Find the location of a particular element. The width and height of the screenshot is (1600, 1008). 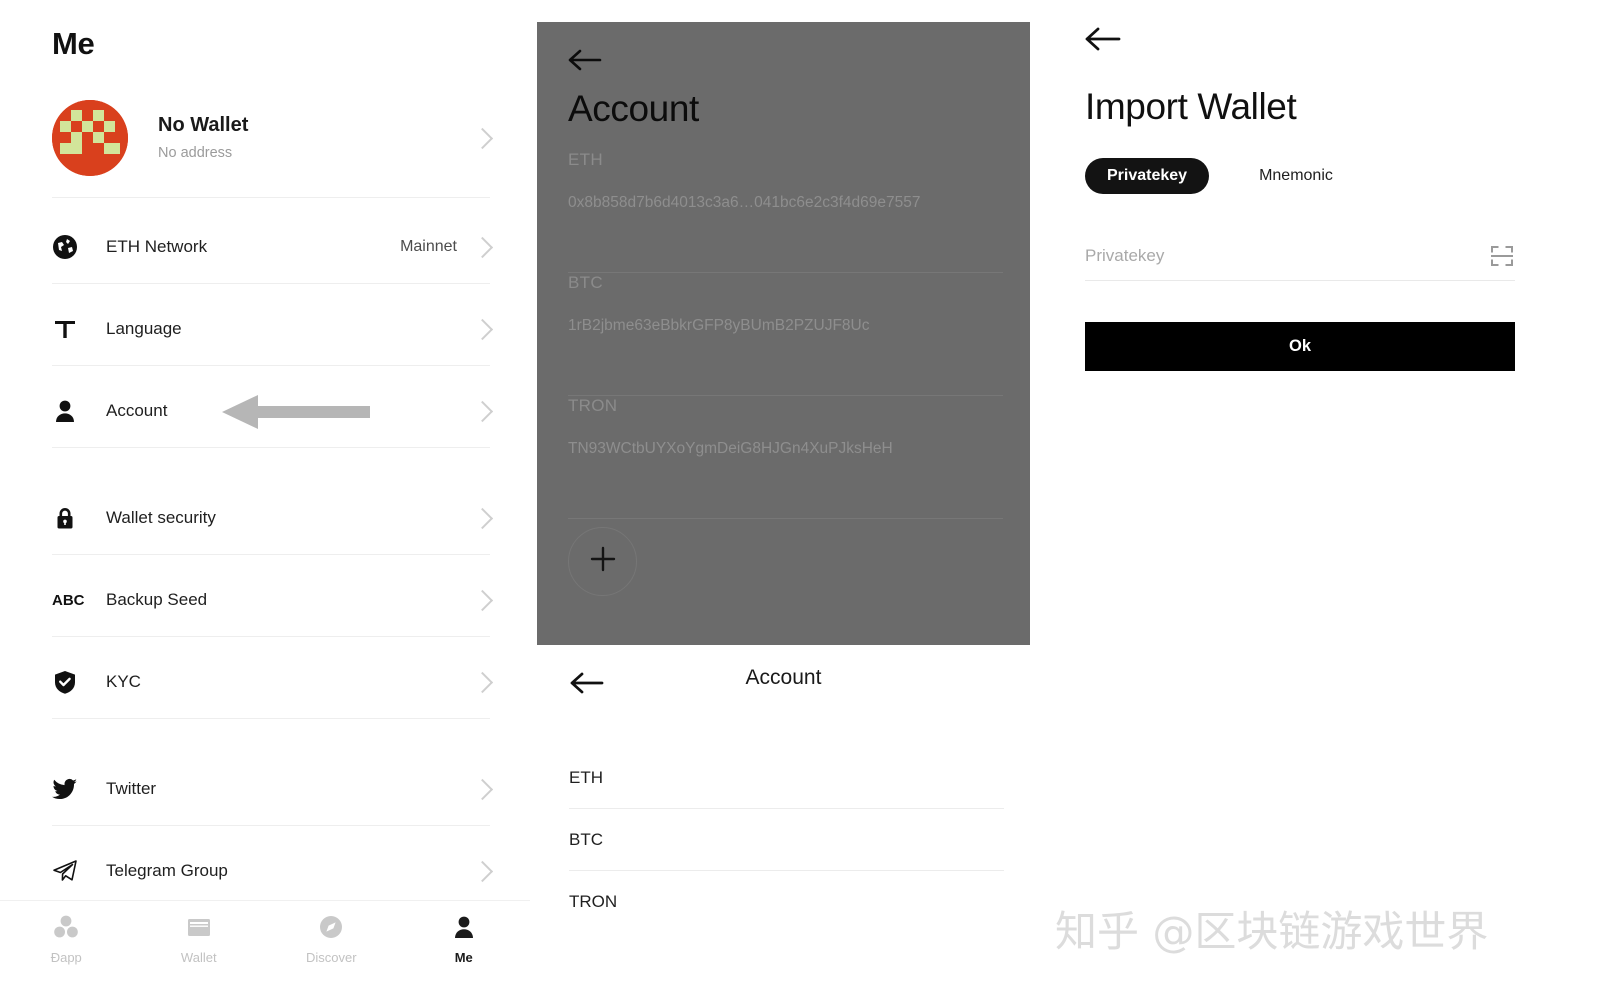

tab-label: Ðapp is located at coordinates (66, 957).